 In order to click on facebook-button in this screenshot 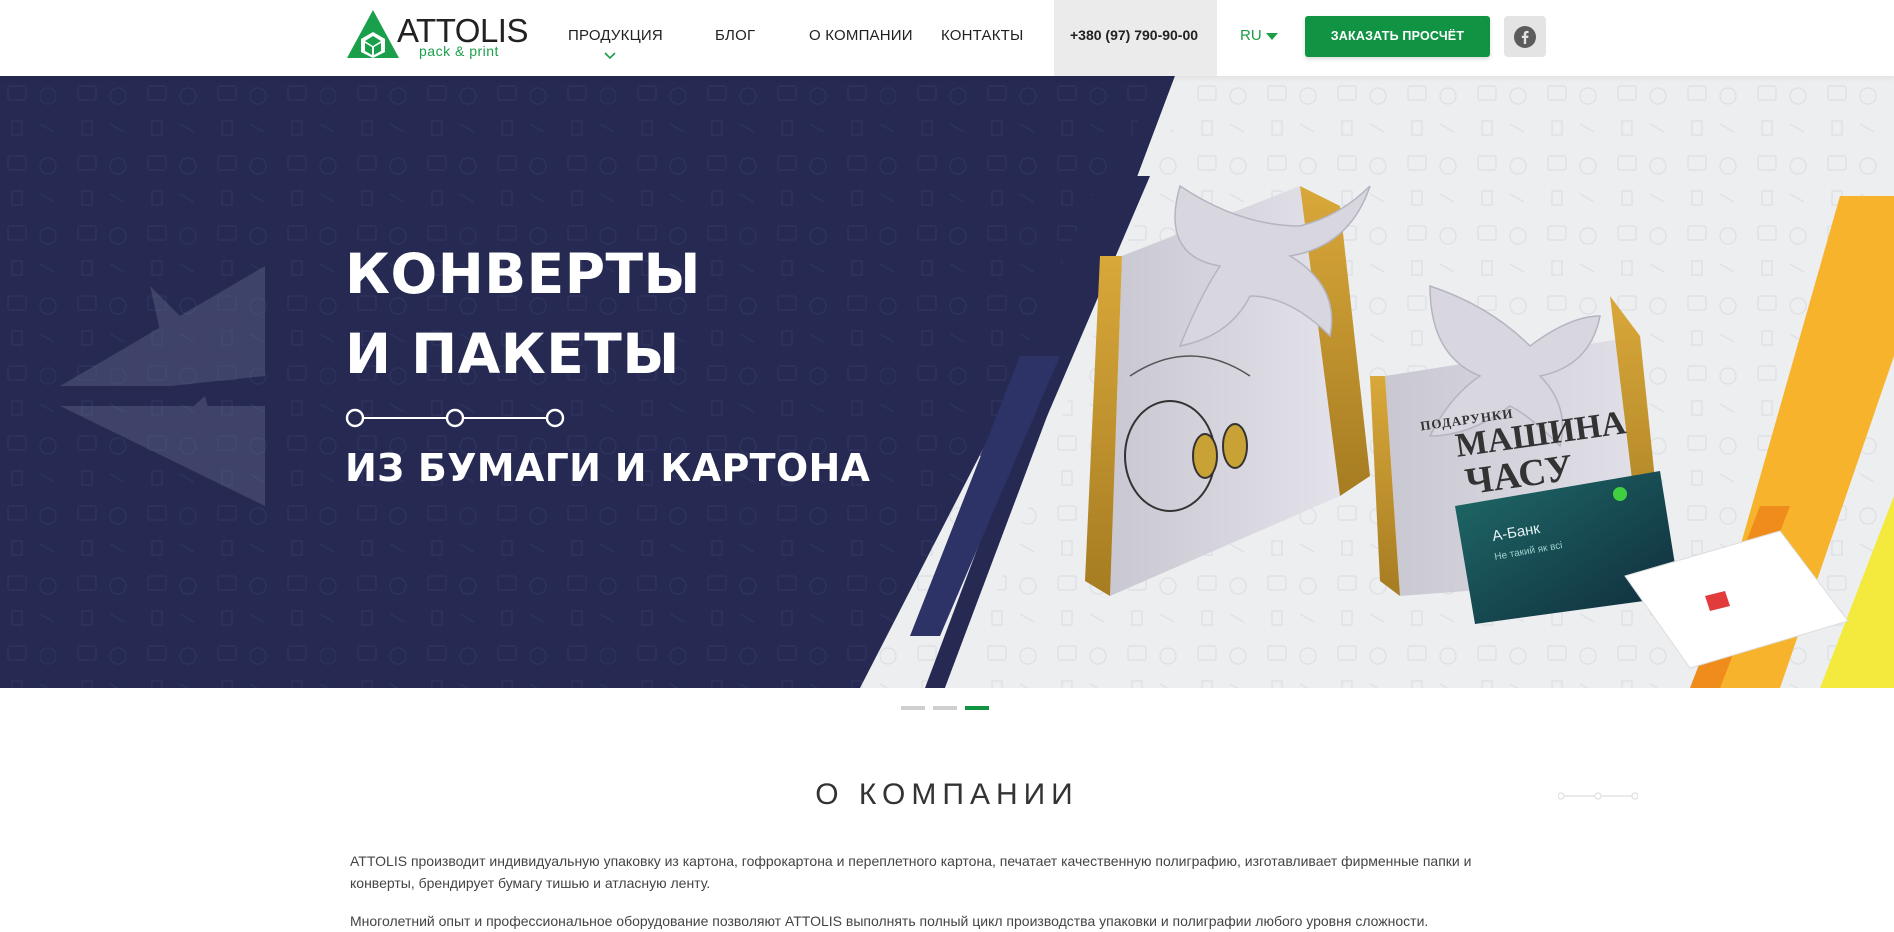, I will do `click(1525, 36)`.